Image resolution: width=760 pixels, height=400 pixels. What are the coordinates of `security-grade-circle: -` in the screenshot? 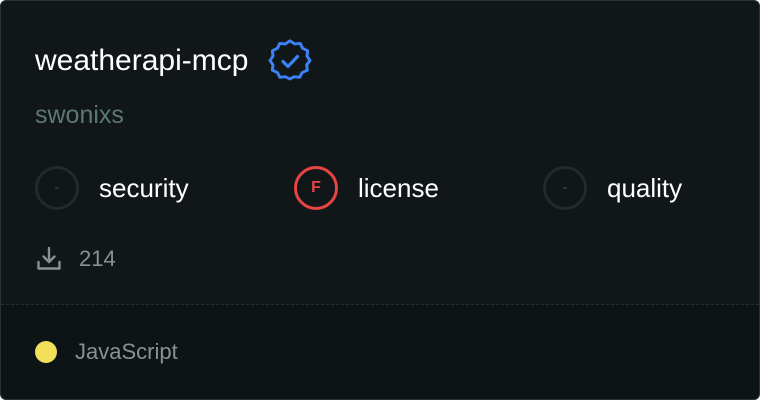 It's located at (57, 188).